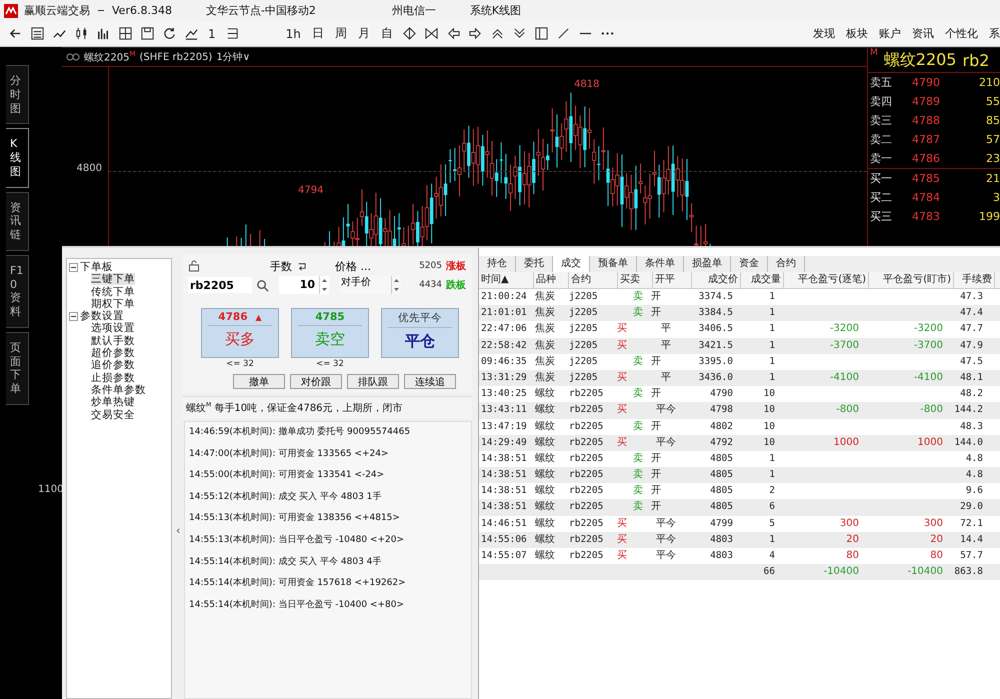  What do you see at coordinates (113, 340) in the screenshot?
I see `tree-item: 默认手数` at bounding box center [113, 340].